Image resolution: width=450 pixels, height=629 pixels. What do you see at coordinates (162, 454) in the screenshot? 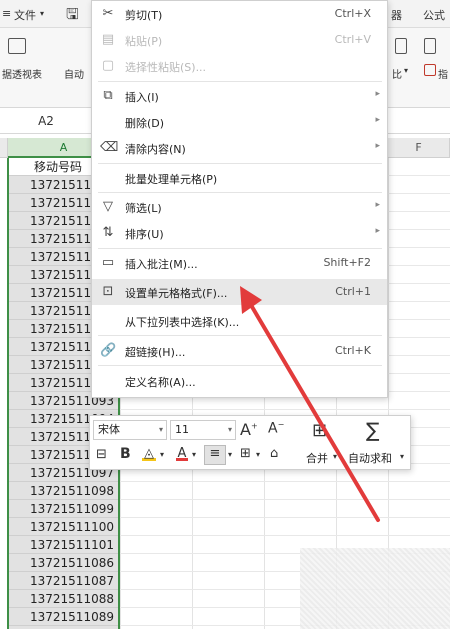
I see `fill-color-dropdown-icon: ▾` at bounding box center [162, 454].